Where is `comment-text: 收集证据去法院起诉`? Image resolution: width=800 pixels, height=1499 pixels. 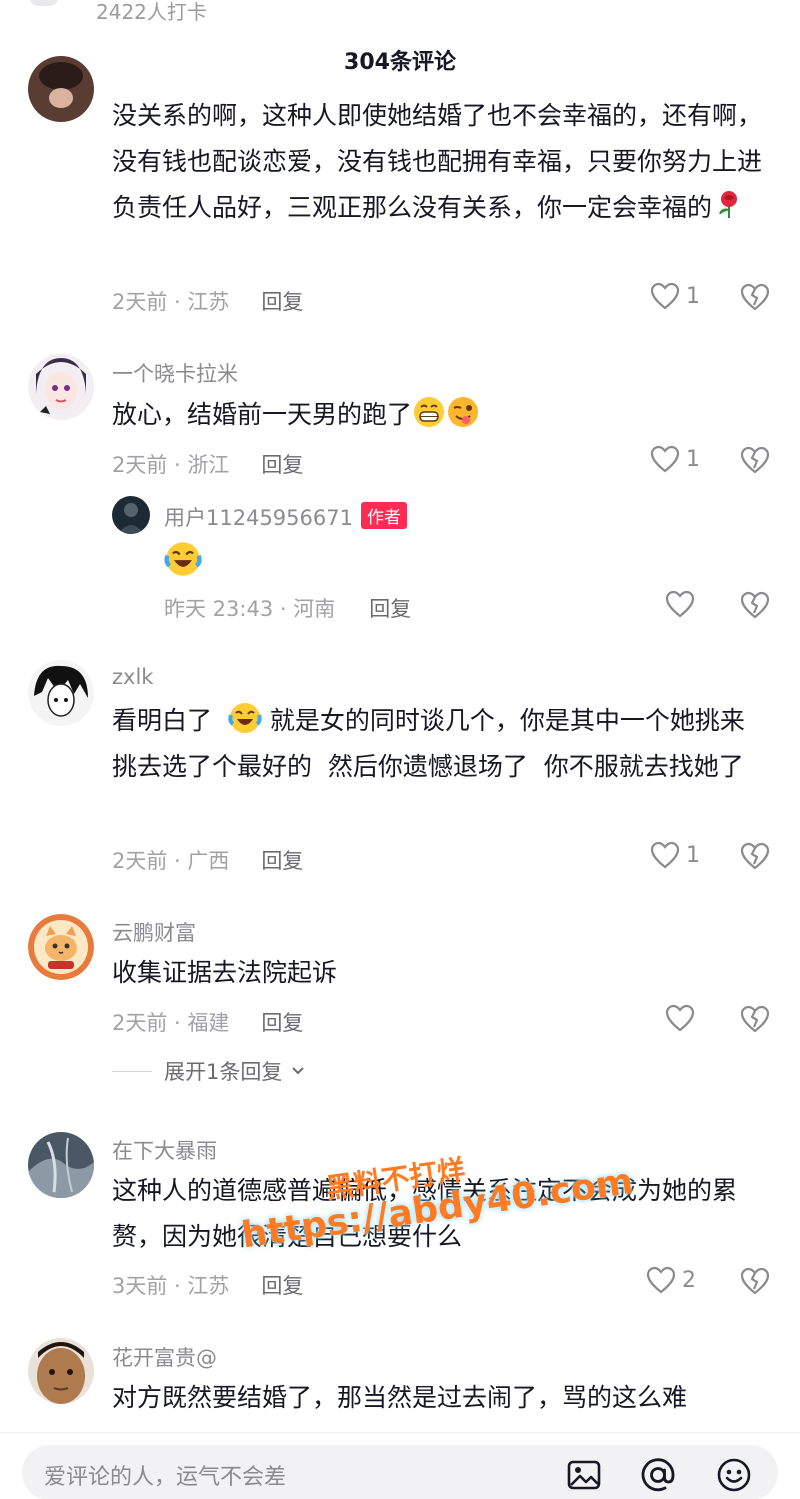 comment-text: 收集证据去法院起诉 is located at coordinates (225, 972).